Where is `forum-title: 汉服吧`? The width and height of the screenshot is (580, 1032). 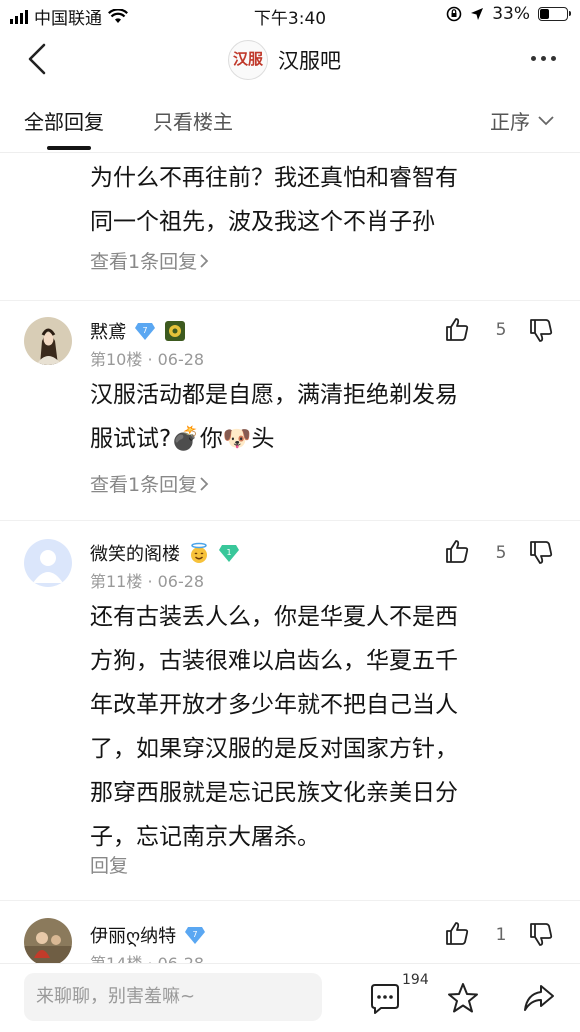 forum-title: 汉服吧 is located at coordinates (309, 60).